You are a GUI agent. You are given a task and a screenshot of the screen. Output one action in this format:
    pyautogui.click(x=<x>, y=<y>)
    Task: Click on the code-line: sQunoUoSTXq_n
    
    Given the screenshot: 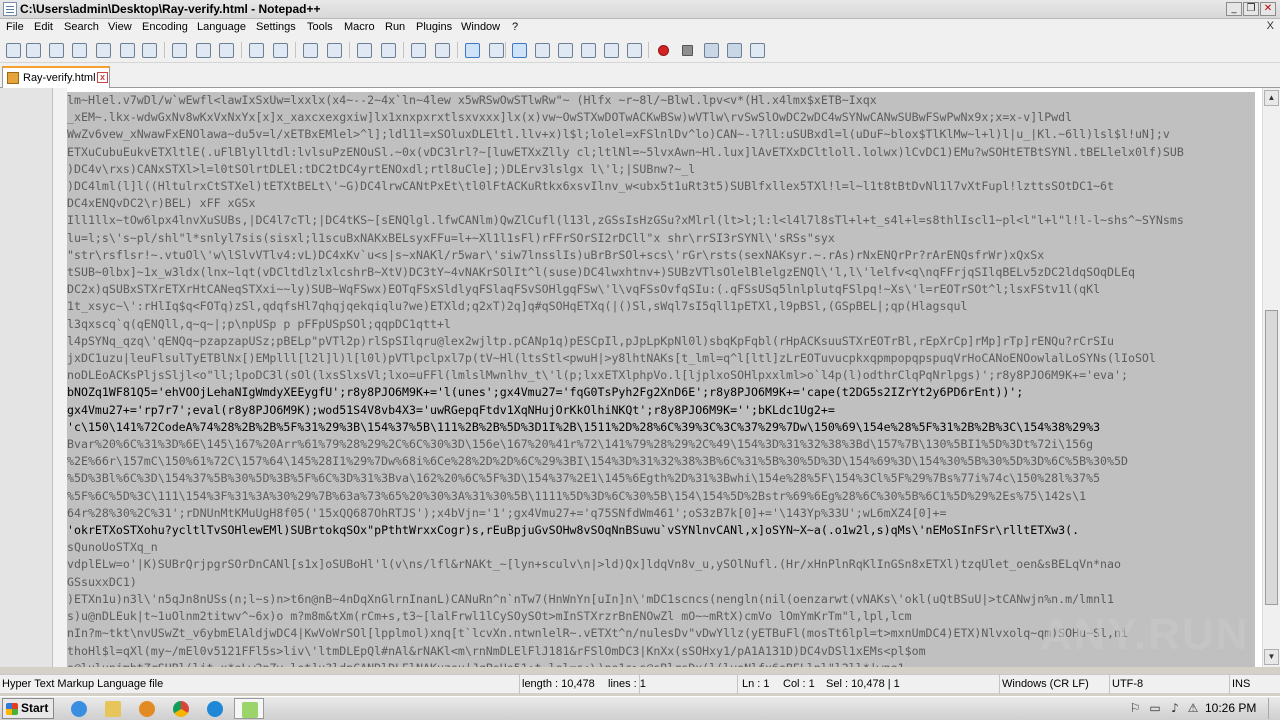 What is the action you would take?
    pyautogui.click(x=661, y=548)
    